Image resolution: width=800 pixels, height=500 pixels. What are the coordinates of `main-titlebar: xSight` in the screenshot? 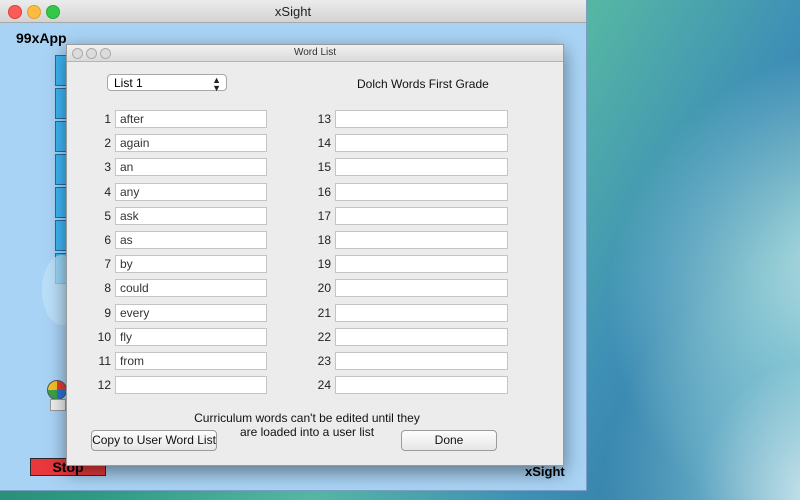 It's located at (293, 11).